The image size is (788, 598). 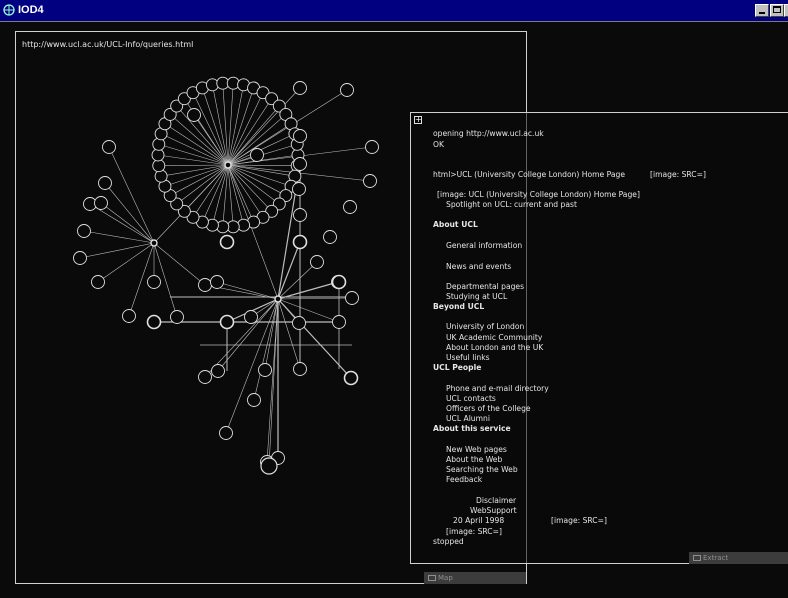 What do you see at coordinates (482, 469) in the screenshot?
I see `text-line: Searching the Web` at bounding box center [482, 469].